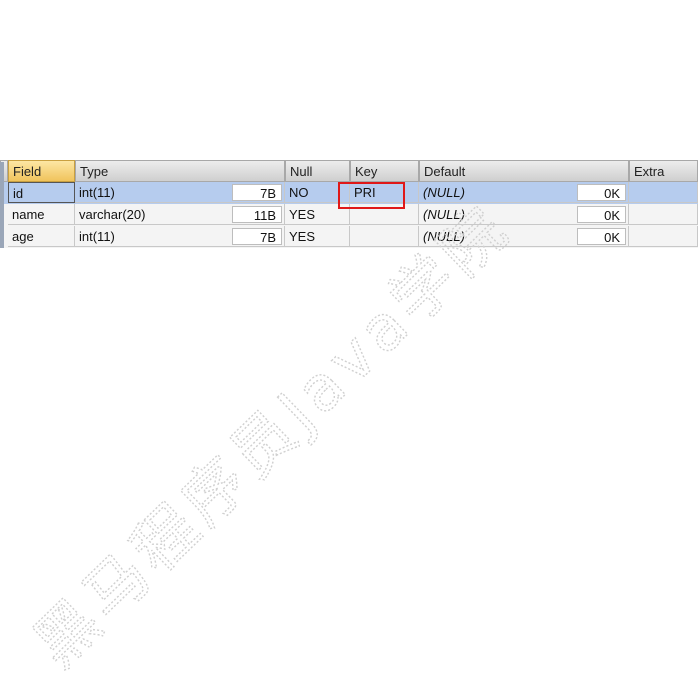  I want to click on field-cell: age, so click(41, 236).